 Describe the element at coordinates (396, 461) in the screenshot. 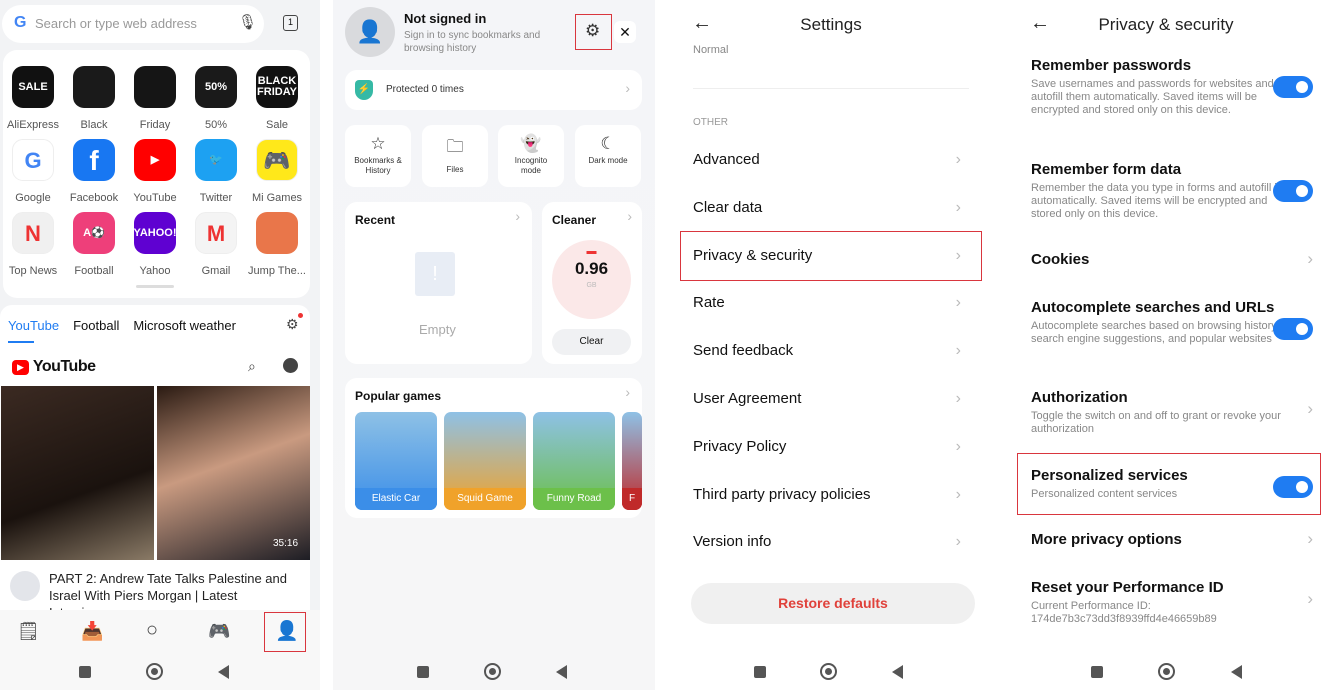

I see `game-elastic-car: Elastic Car` at that location.